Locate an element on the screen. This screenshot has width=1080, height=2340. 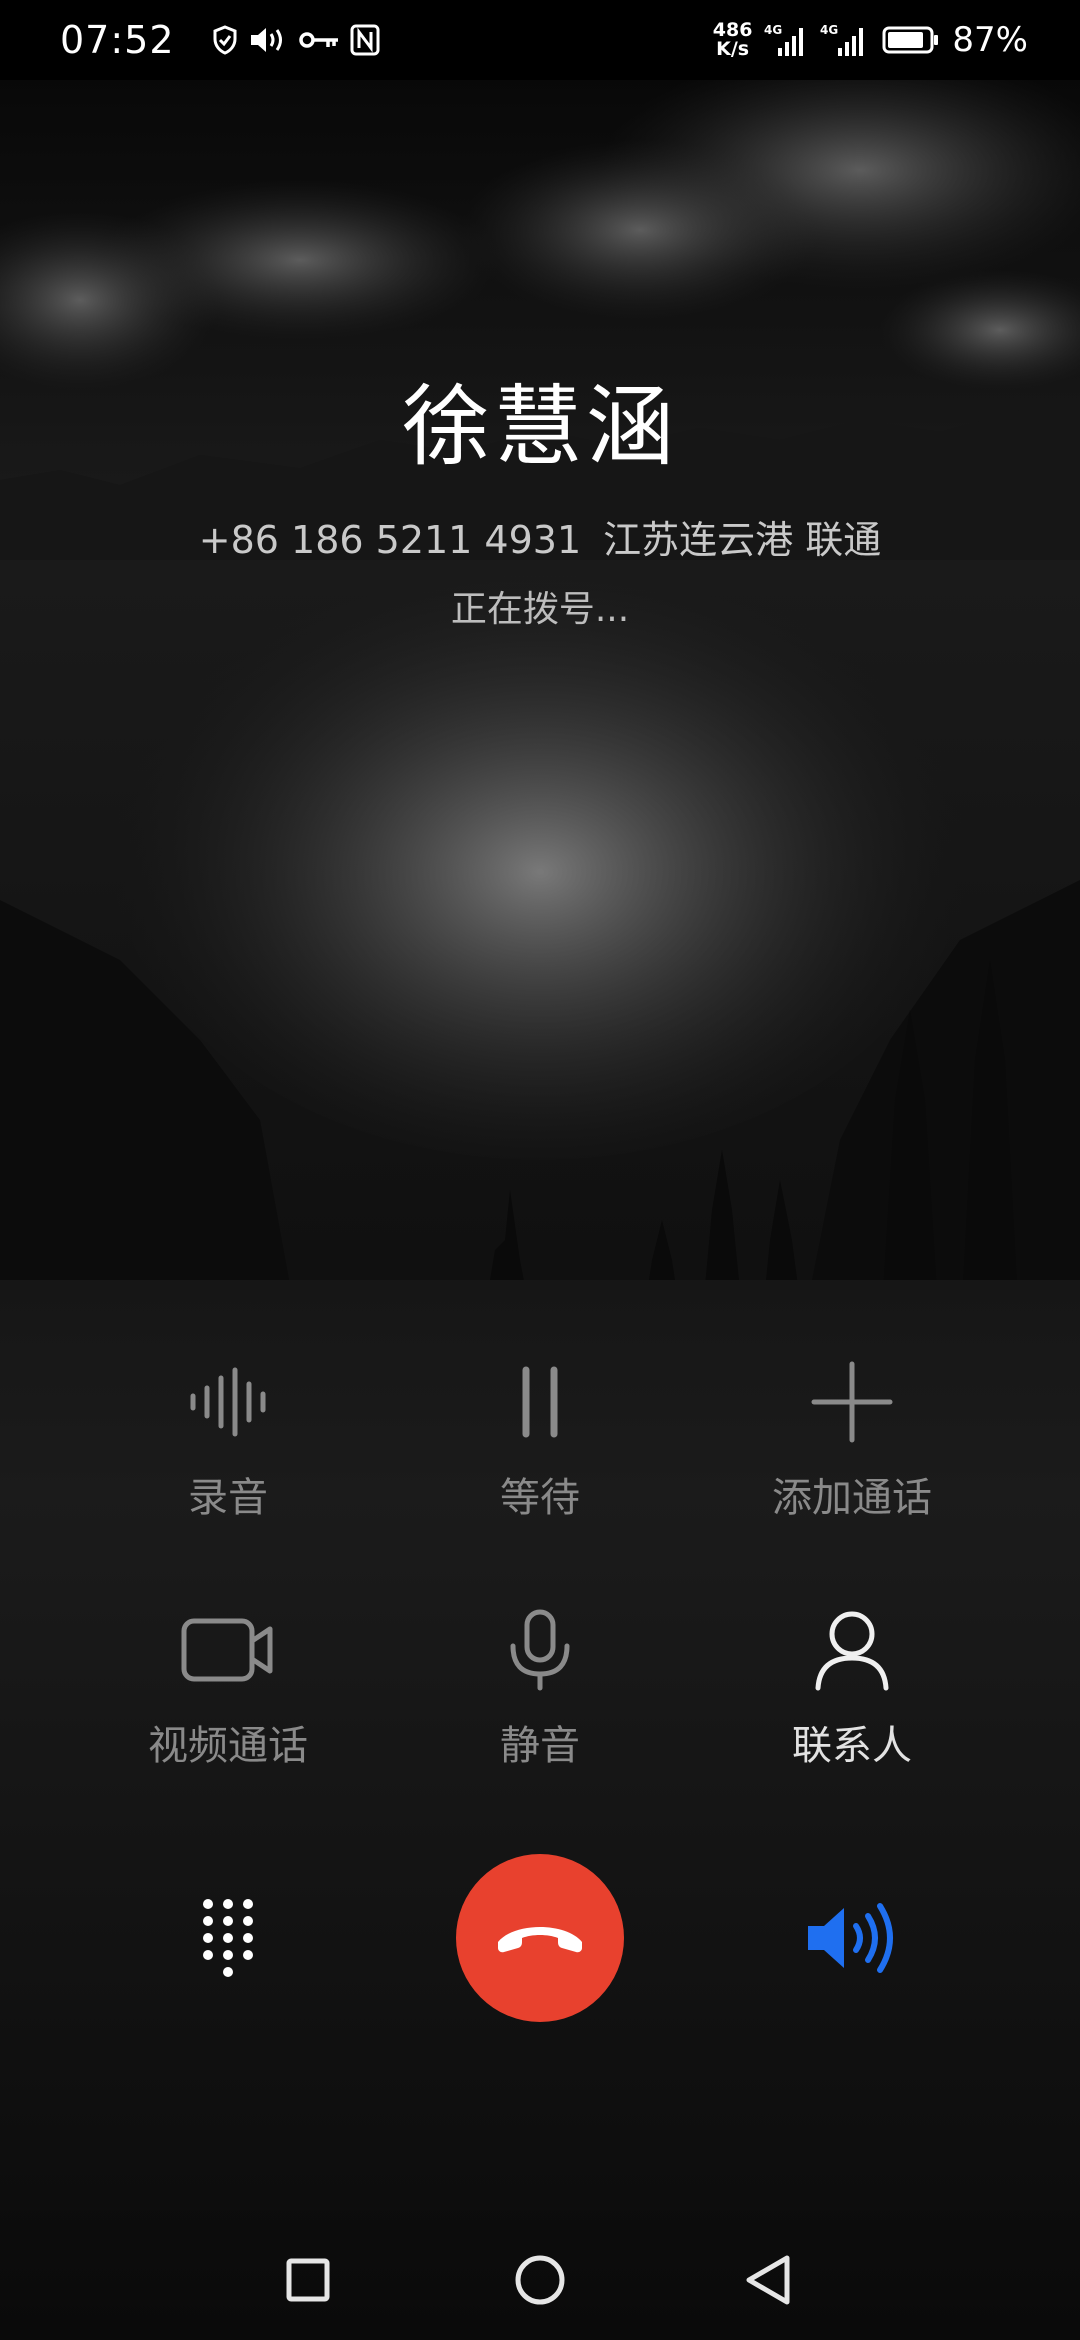
recents-button is located at coordinates (308, 2280).